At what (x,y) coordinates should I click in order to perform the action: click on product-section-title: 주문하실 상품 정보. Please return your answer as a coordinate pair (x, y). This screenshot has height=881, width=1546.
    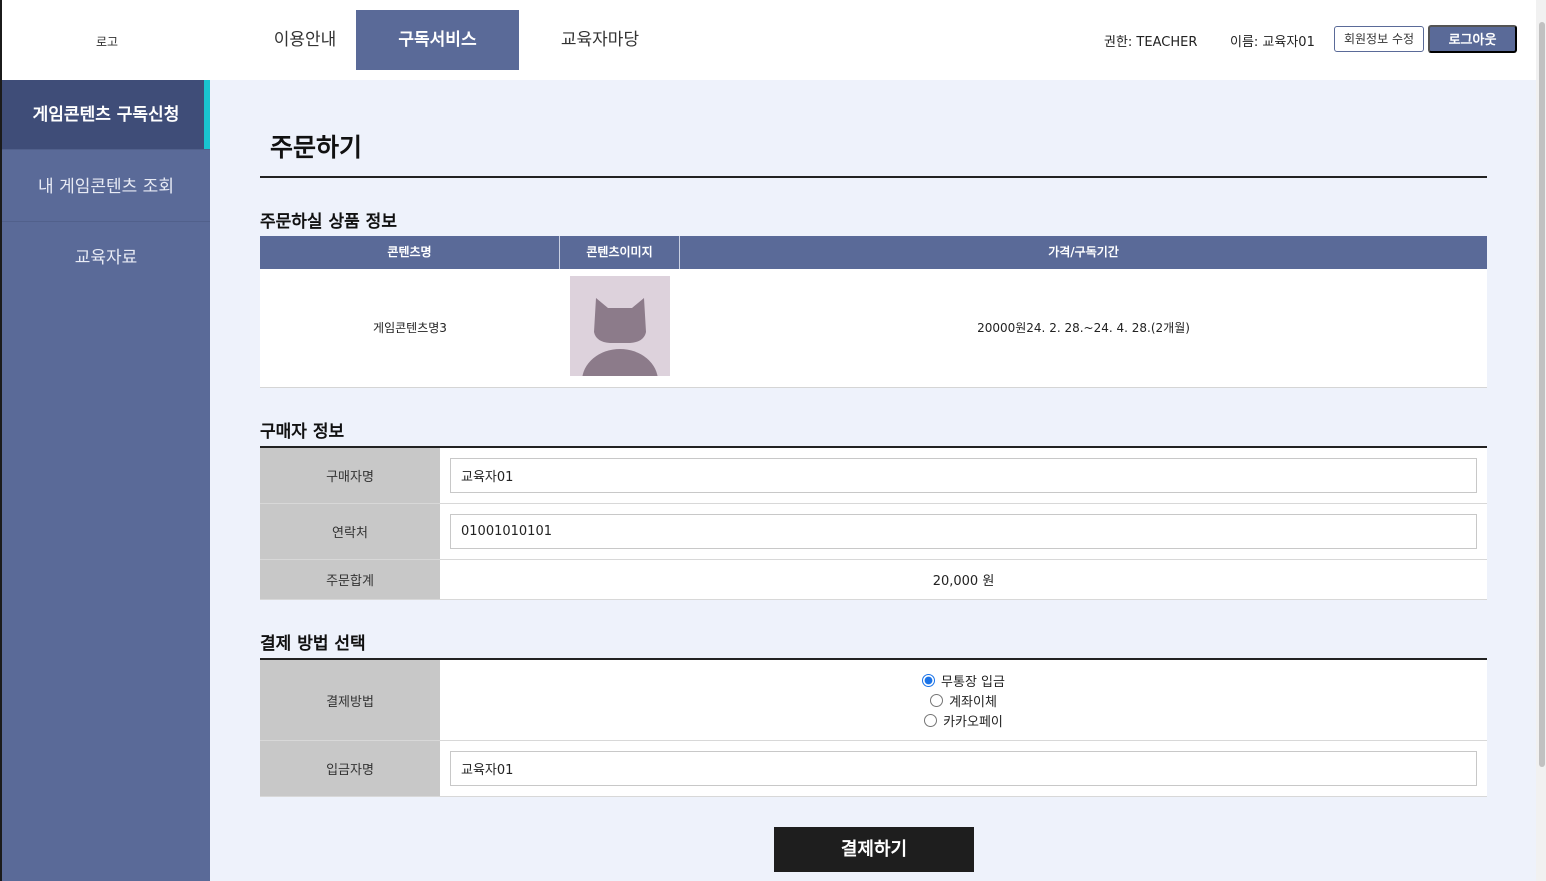
    Looking at the image, I should click on (328, 222).